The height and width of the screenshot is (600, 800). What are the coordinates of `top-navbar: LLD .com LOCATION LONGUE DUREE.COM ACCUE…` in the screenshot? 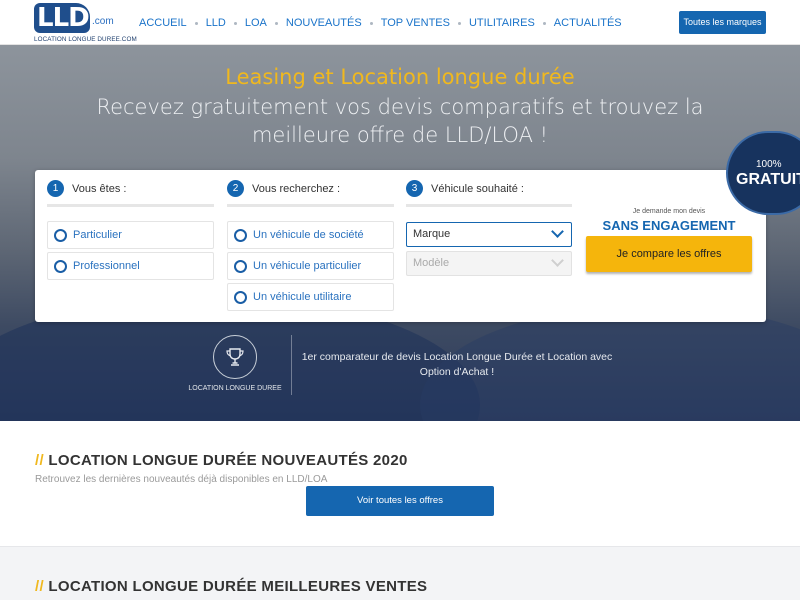 It's located at (400, 22).